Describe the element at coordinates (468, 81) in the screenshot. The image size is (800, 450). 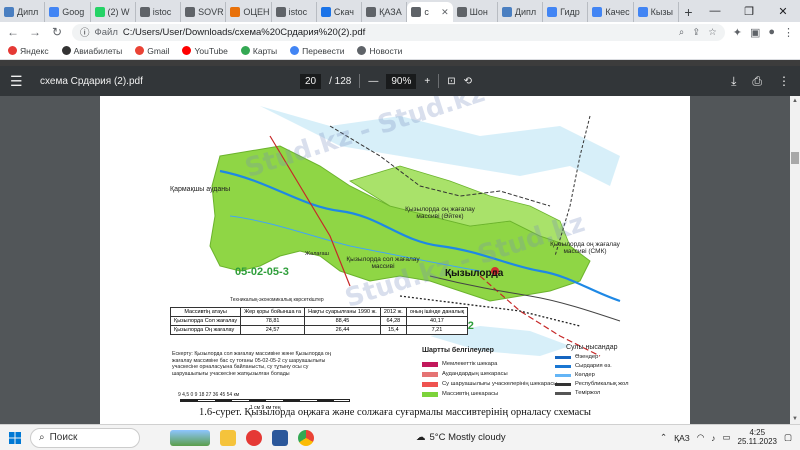
I see `rotate-icon: ⟲` at that location.